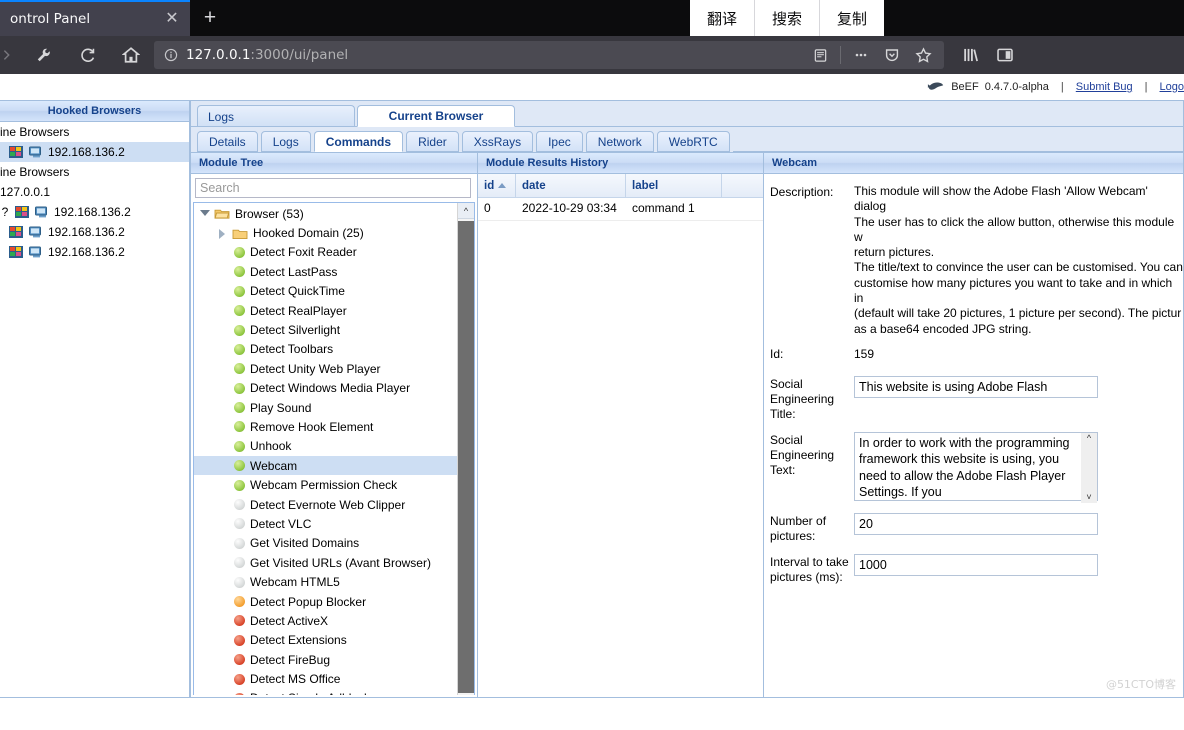 The width and height of the screenshot is (1184, 730). What do you see at coordinates (94, 192) in the screenshot?
I see `sidebar-domain-item: 127.0.0.1` at bounding box center [94, 192].